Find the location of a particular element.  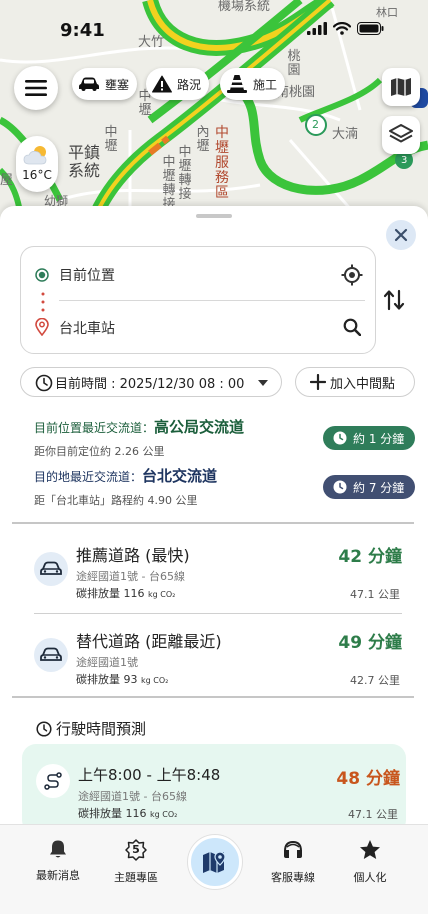

route-name: 推薦道路 (最快) is located at coordinates (133, 555).